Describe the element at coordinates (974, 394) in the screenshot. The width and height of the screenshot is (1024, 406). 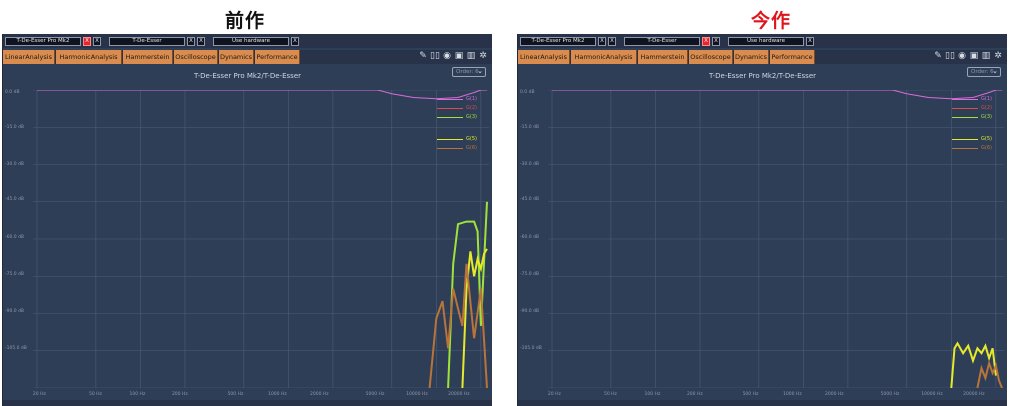
I see `x-tick-label: 20000 Hz` at that location.